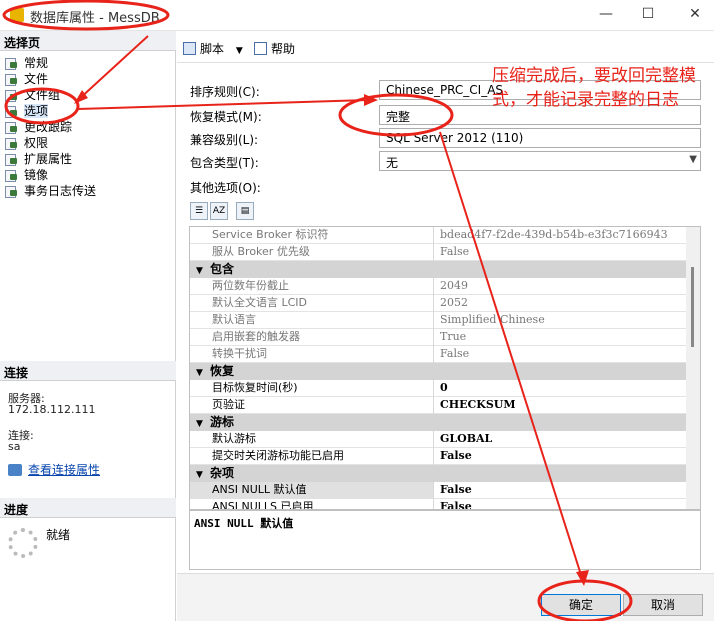 The image size is (714, 621). What do you see at coordinates (226, 117) in the screenshot?
I see `recovery-model-label: 恢复模式(M):` at bounding box center [226, 117].